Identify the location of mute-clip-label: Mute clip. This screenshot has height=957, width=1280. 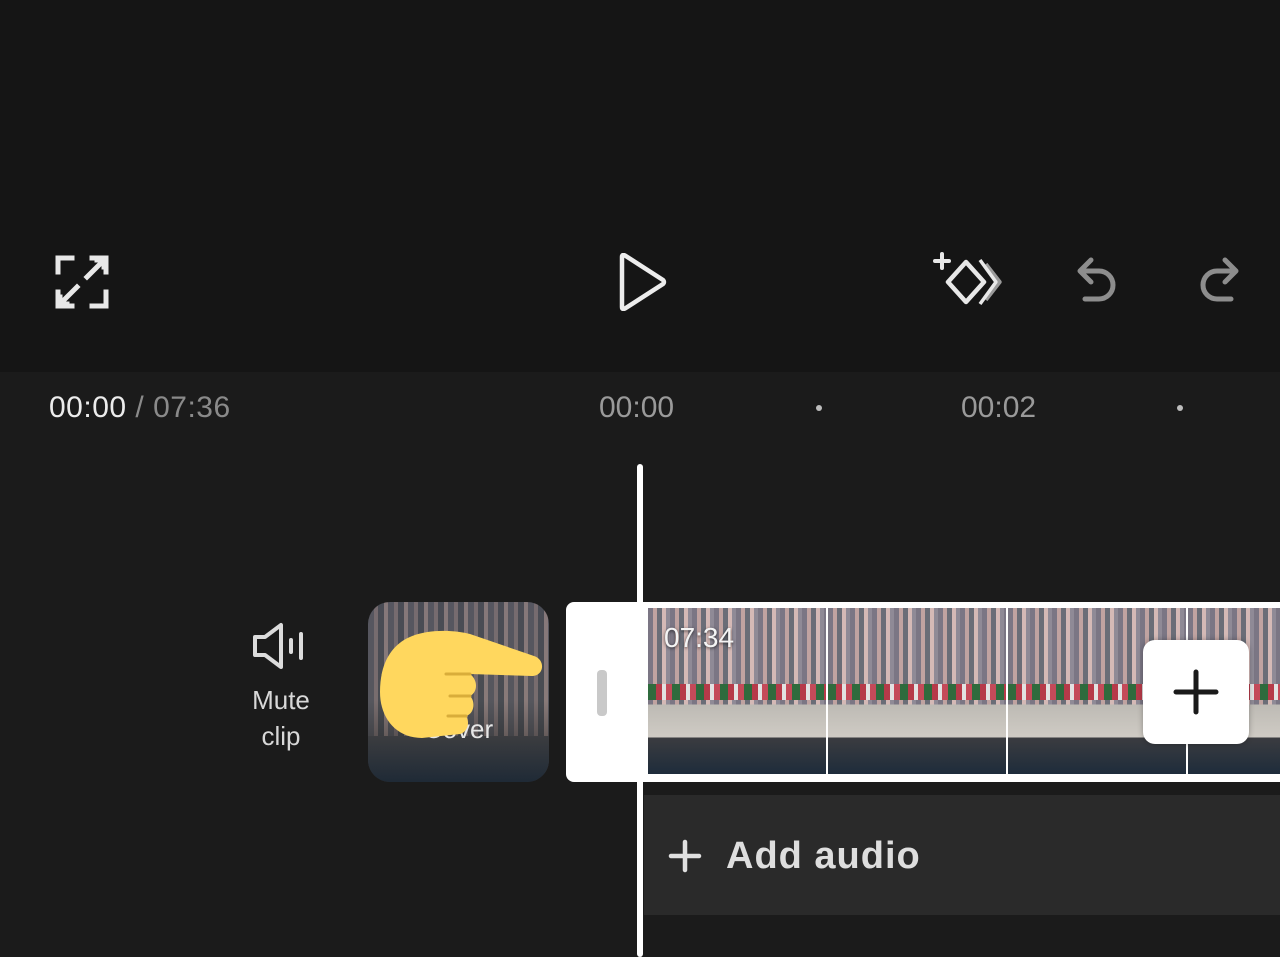
(281, 718).